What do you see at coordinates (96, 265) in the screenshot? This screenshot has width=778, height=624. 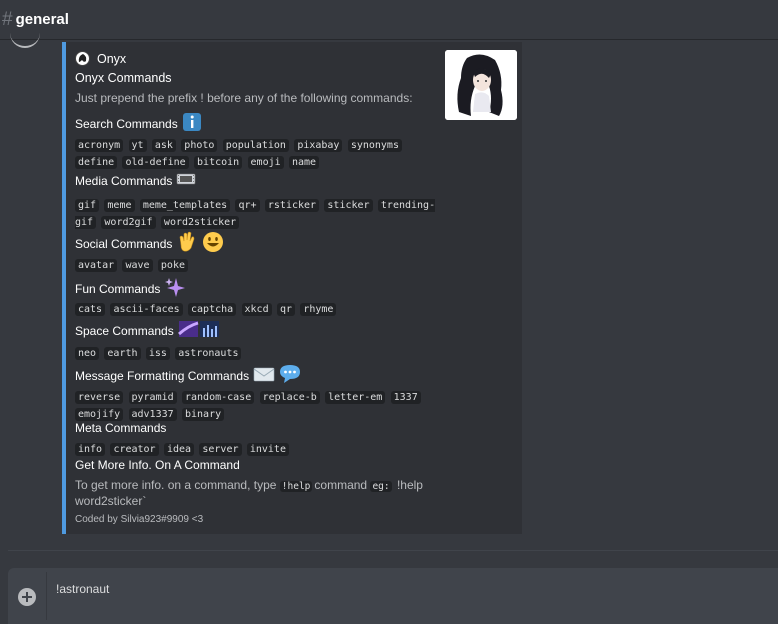 I see `command-chip: avatar` at bounding box center [96, 265].